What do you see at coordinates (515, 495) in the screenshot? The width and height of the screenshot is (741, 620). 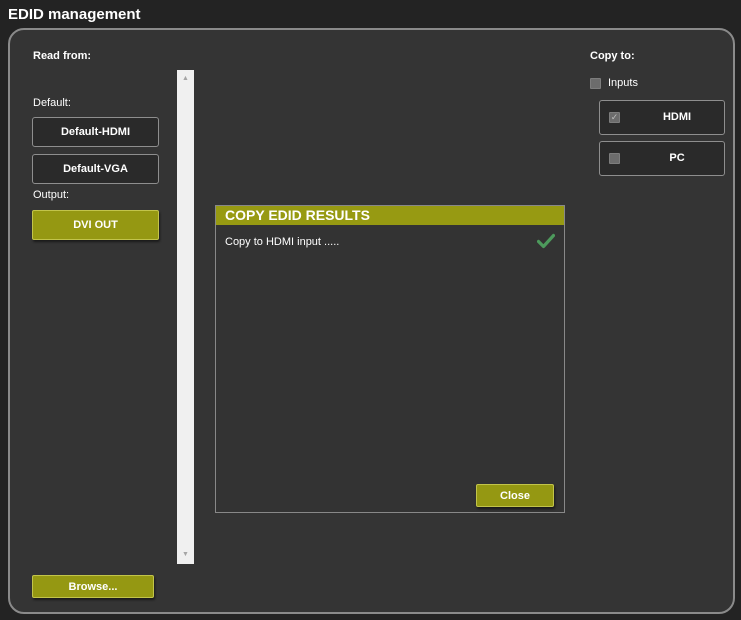 I see `close-button: Close` at bounding box center [515, 495].